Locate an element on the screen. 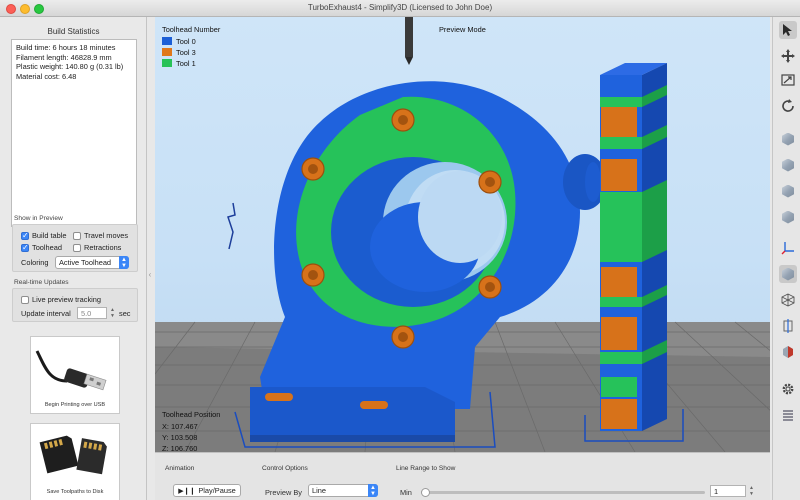 The image size is (800, 500). select-arrows-icon: ▲ ▼ is located at coordinates (124, 262).